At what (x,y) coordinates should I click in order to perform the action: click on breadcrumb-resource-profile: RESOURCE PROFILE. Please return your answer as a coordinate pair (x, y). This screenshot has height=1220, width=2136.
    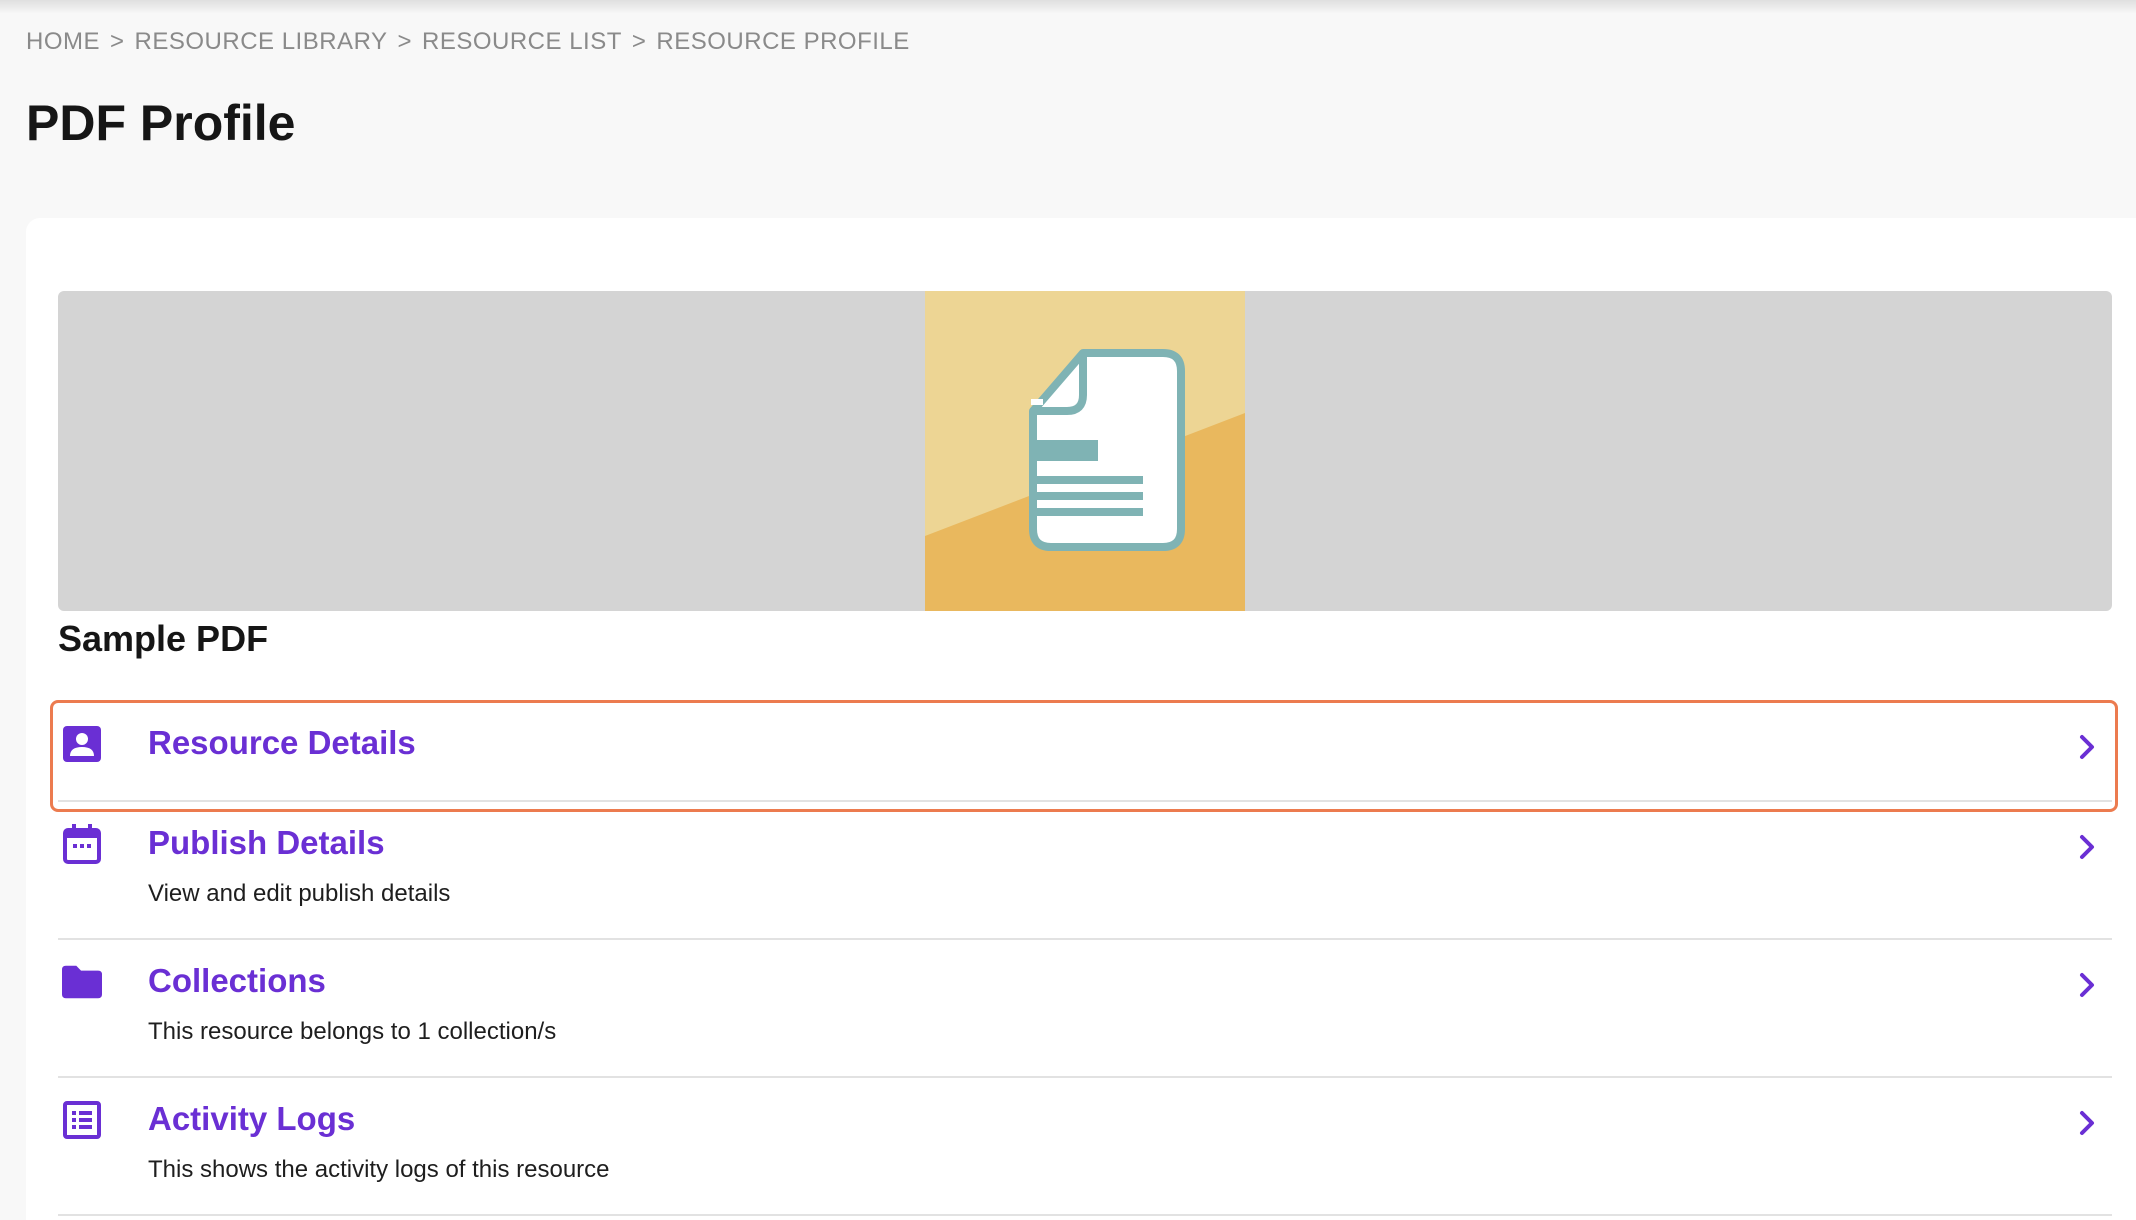
    Looking at the image, I should click on (783, 41).